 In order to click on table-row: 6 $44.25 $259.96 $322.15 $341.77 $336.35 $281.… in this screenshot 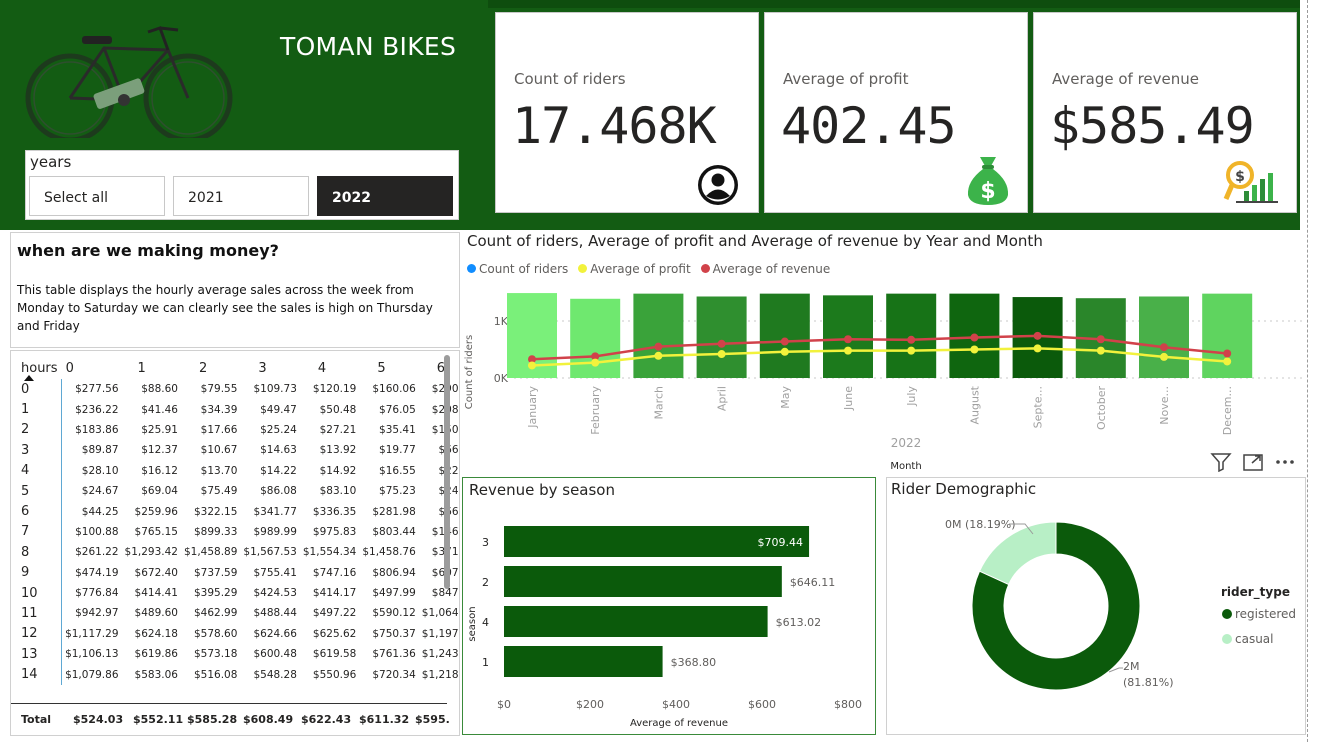, I will do `click(238, 511)`.